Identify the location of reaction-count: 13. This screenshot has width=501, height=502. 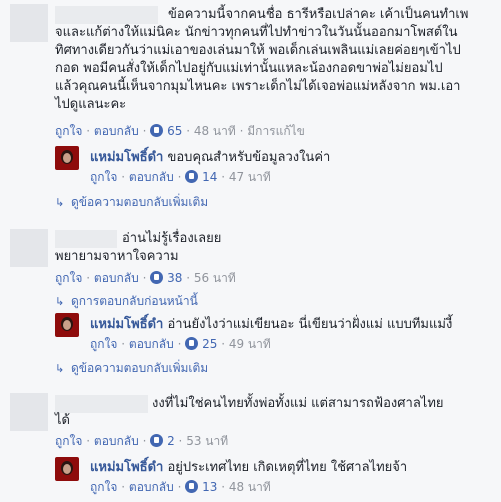
(209, 487).